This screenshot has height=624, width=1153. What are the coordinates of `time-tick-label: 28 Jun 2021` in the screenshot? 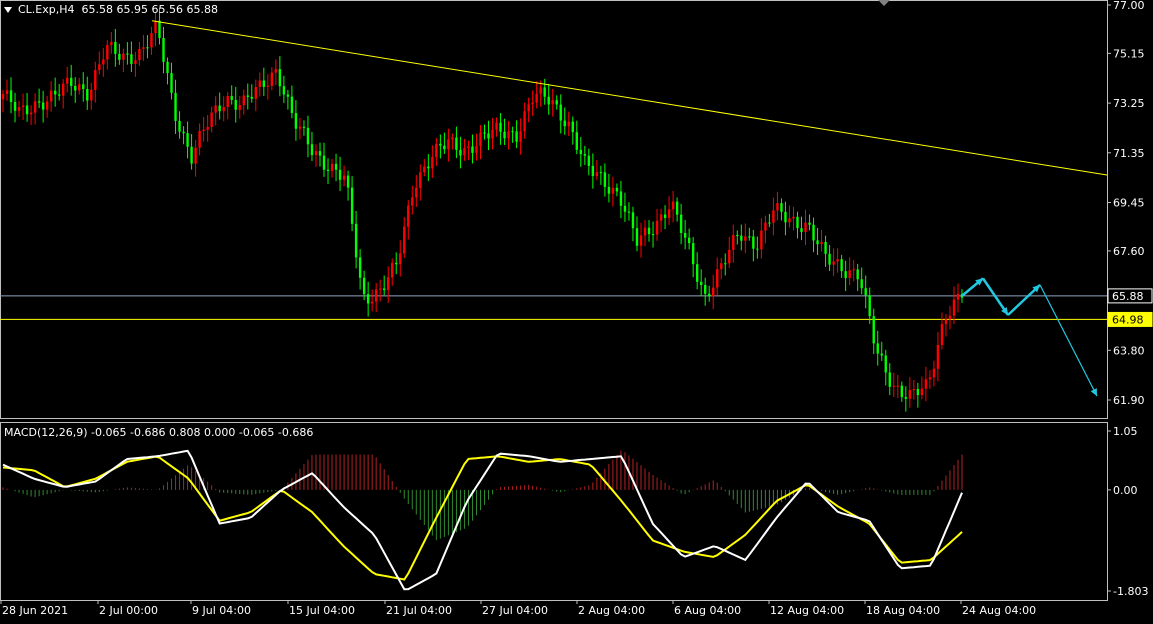 It's located at (35, 610).